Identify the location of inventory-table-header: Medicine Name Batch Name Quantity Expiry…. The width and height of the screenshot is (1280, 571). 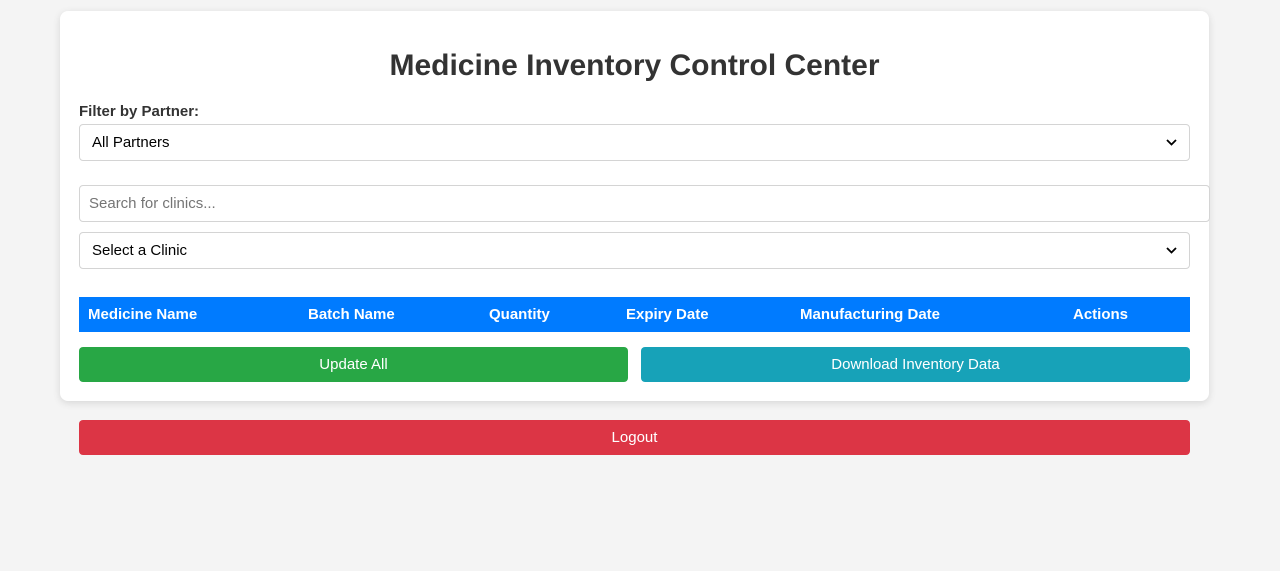
(634, 314).